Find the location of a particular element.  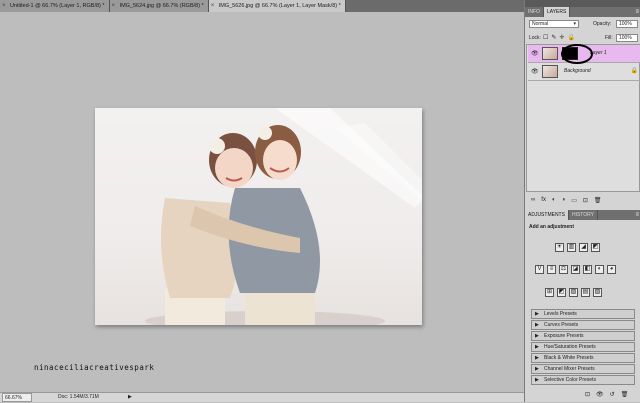

layer-row-background: 👁 Background 🔒 is located at coordinates (584, 72).